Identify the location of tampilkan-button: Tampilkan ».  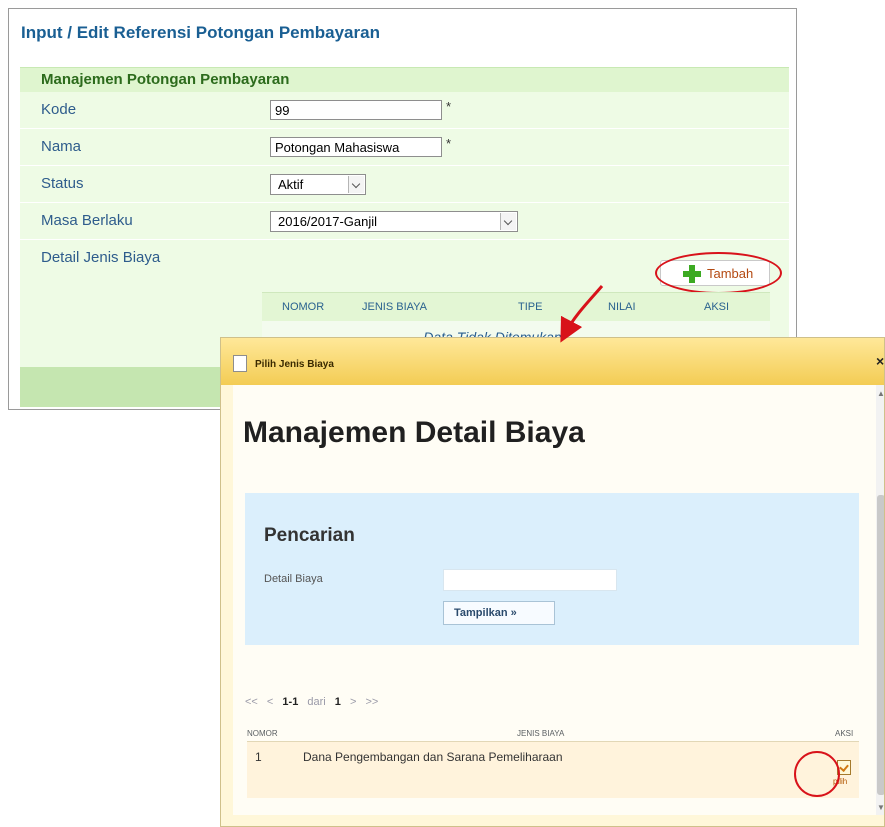
(499, 613).